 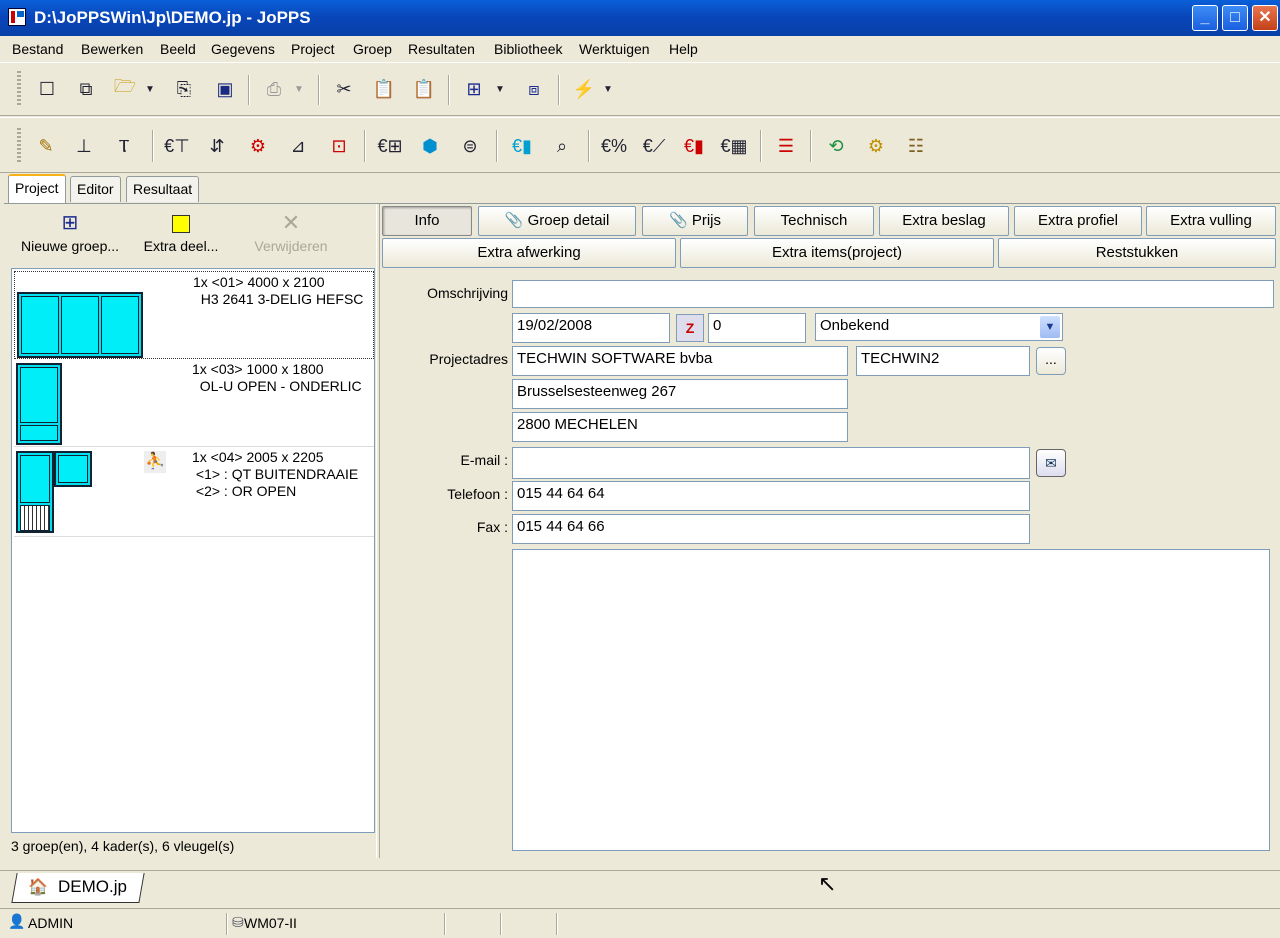 I want to click on minimize-button: _, so click(x=1205, y=18).